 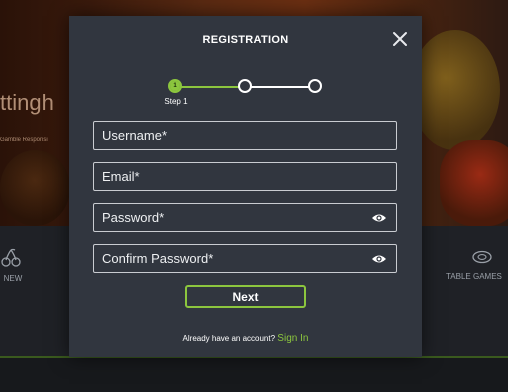 I want to click on signin-row: Already have an account? Sign In, so click(x=245, y=338).